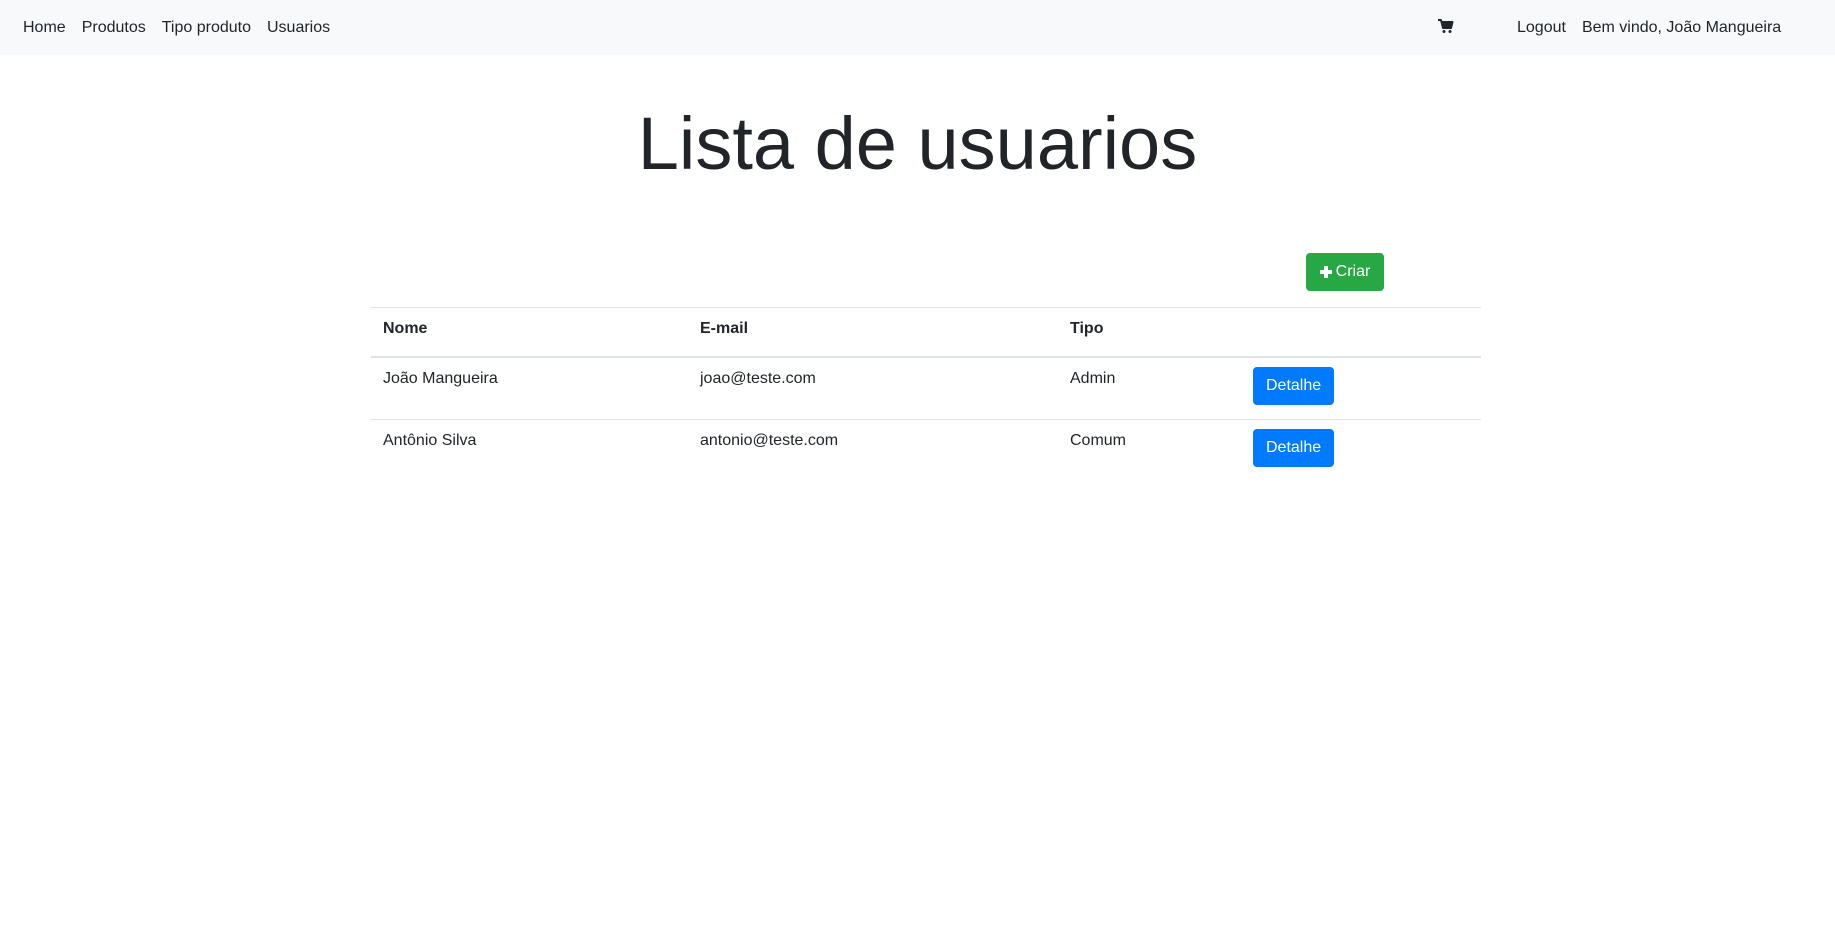 Image resolution: width=1835 pixels, height=946 pixels. I want to click on header-actions, so click(1361, 332).